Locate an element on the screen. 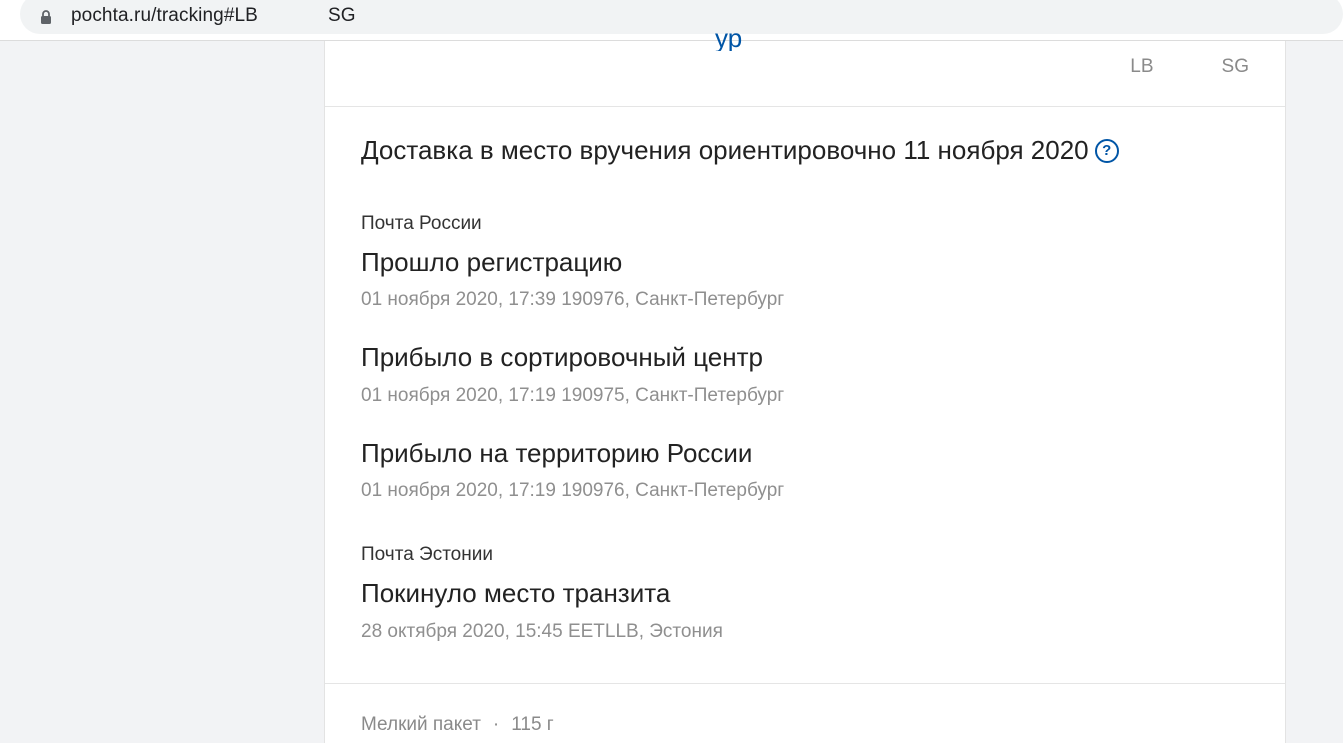 This screenshot has height=743, width=1343. tracking-number-start: LB is located at coordinates (1142, 66).